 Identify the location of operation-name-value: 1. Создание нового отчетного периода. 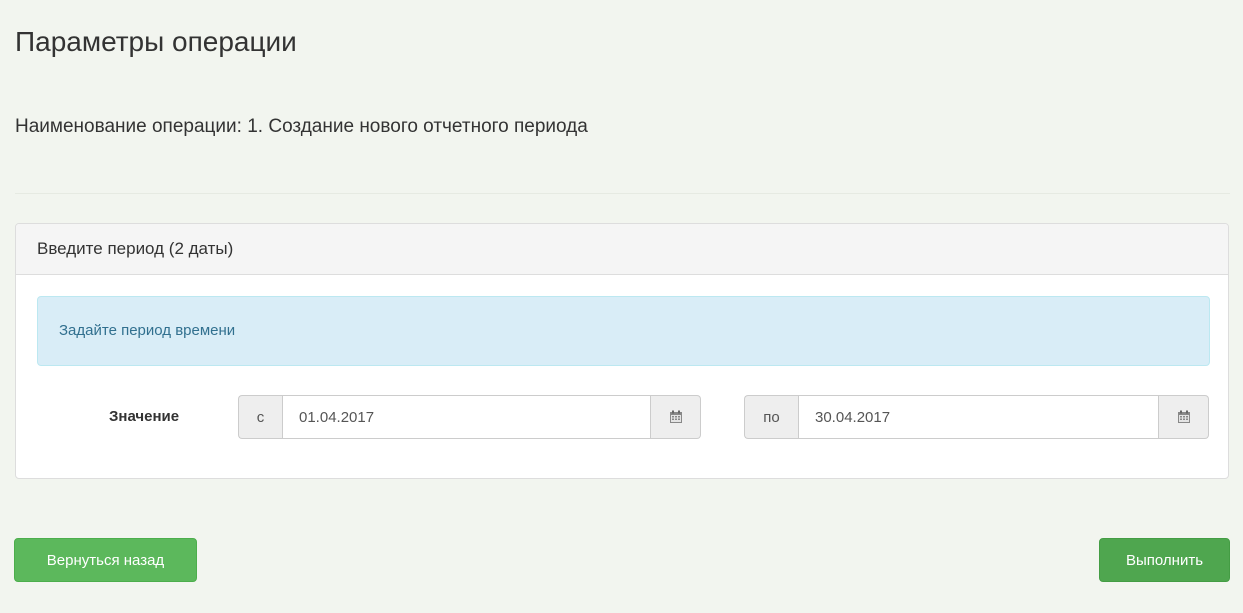
(417, 126).